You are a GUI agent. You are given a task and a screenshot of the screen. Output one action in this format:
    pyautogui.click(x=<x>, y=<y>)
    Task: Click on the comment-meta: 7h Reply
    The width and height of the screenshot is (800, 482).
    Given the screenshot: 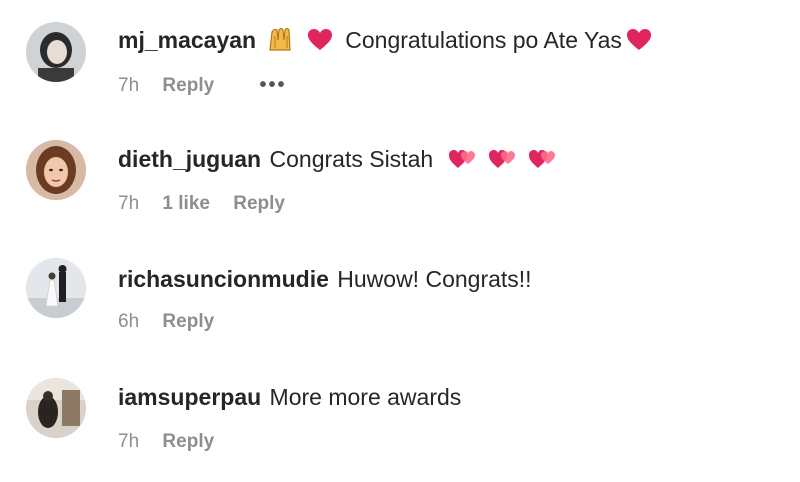 What is the action you would take?
    pyautogui.click(x=175, y=442)
    